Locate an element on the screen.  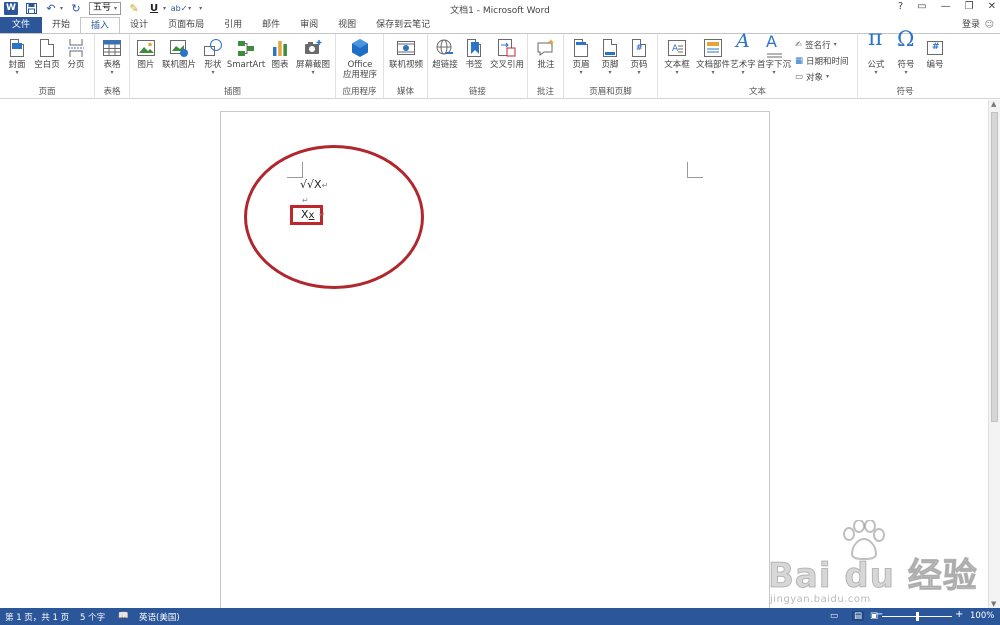
help-icon: ? is located at coordinates (900, 6).